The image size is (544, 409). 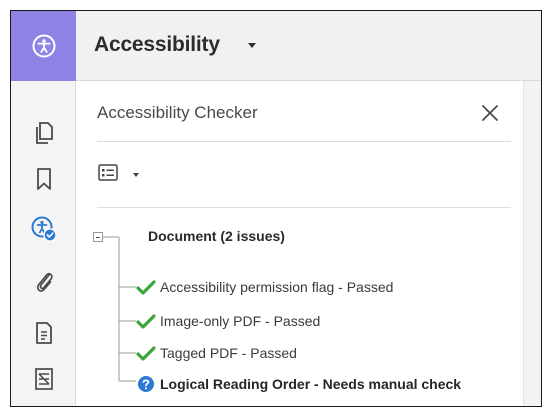 What do you see at coordinates (98, 237) in the screenshot?
I see `collapse-toggle` at bounding box center [98, 237].